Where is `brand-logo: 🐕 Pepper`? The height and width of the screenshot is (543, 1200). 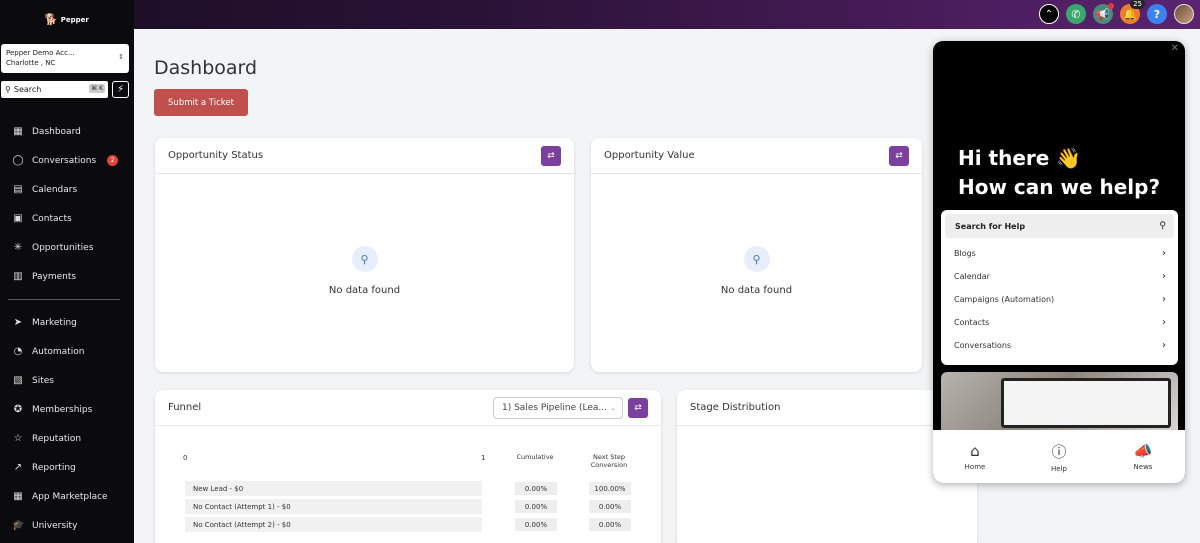 brand-logo: 🐕 Pepper is located at coordinates (66, 19).